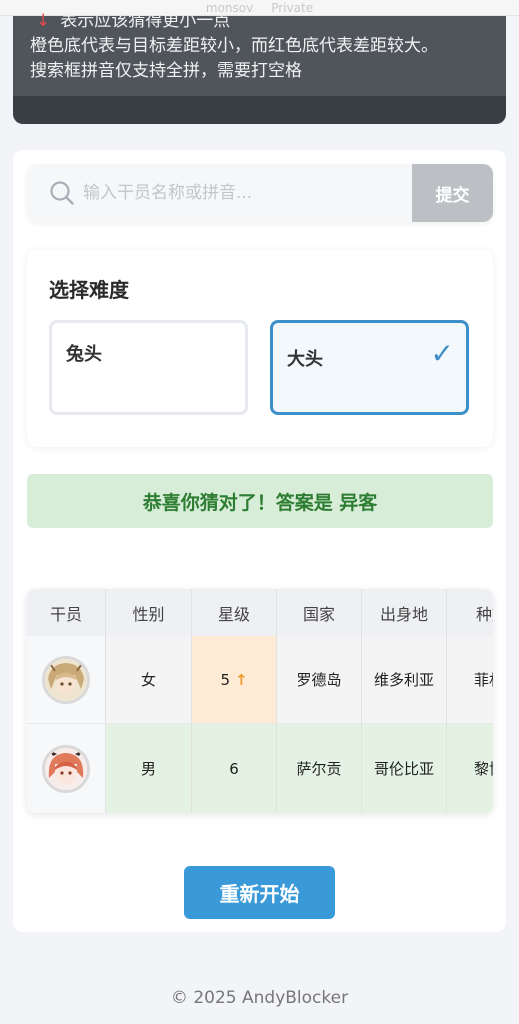  I want to click on search-icon, so click(62, 193).